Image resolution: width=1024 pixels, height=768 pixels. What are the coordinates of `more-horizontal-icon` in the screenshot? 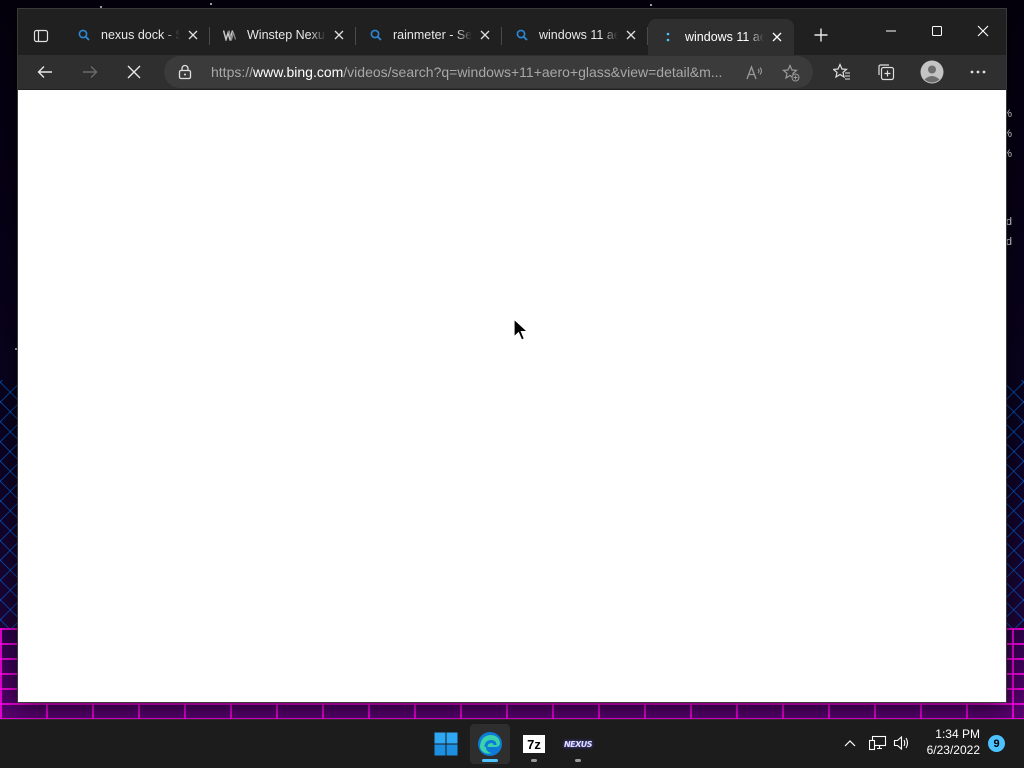 It's located at (978, 72).